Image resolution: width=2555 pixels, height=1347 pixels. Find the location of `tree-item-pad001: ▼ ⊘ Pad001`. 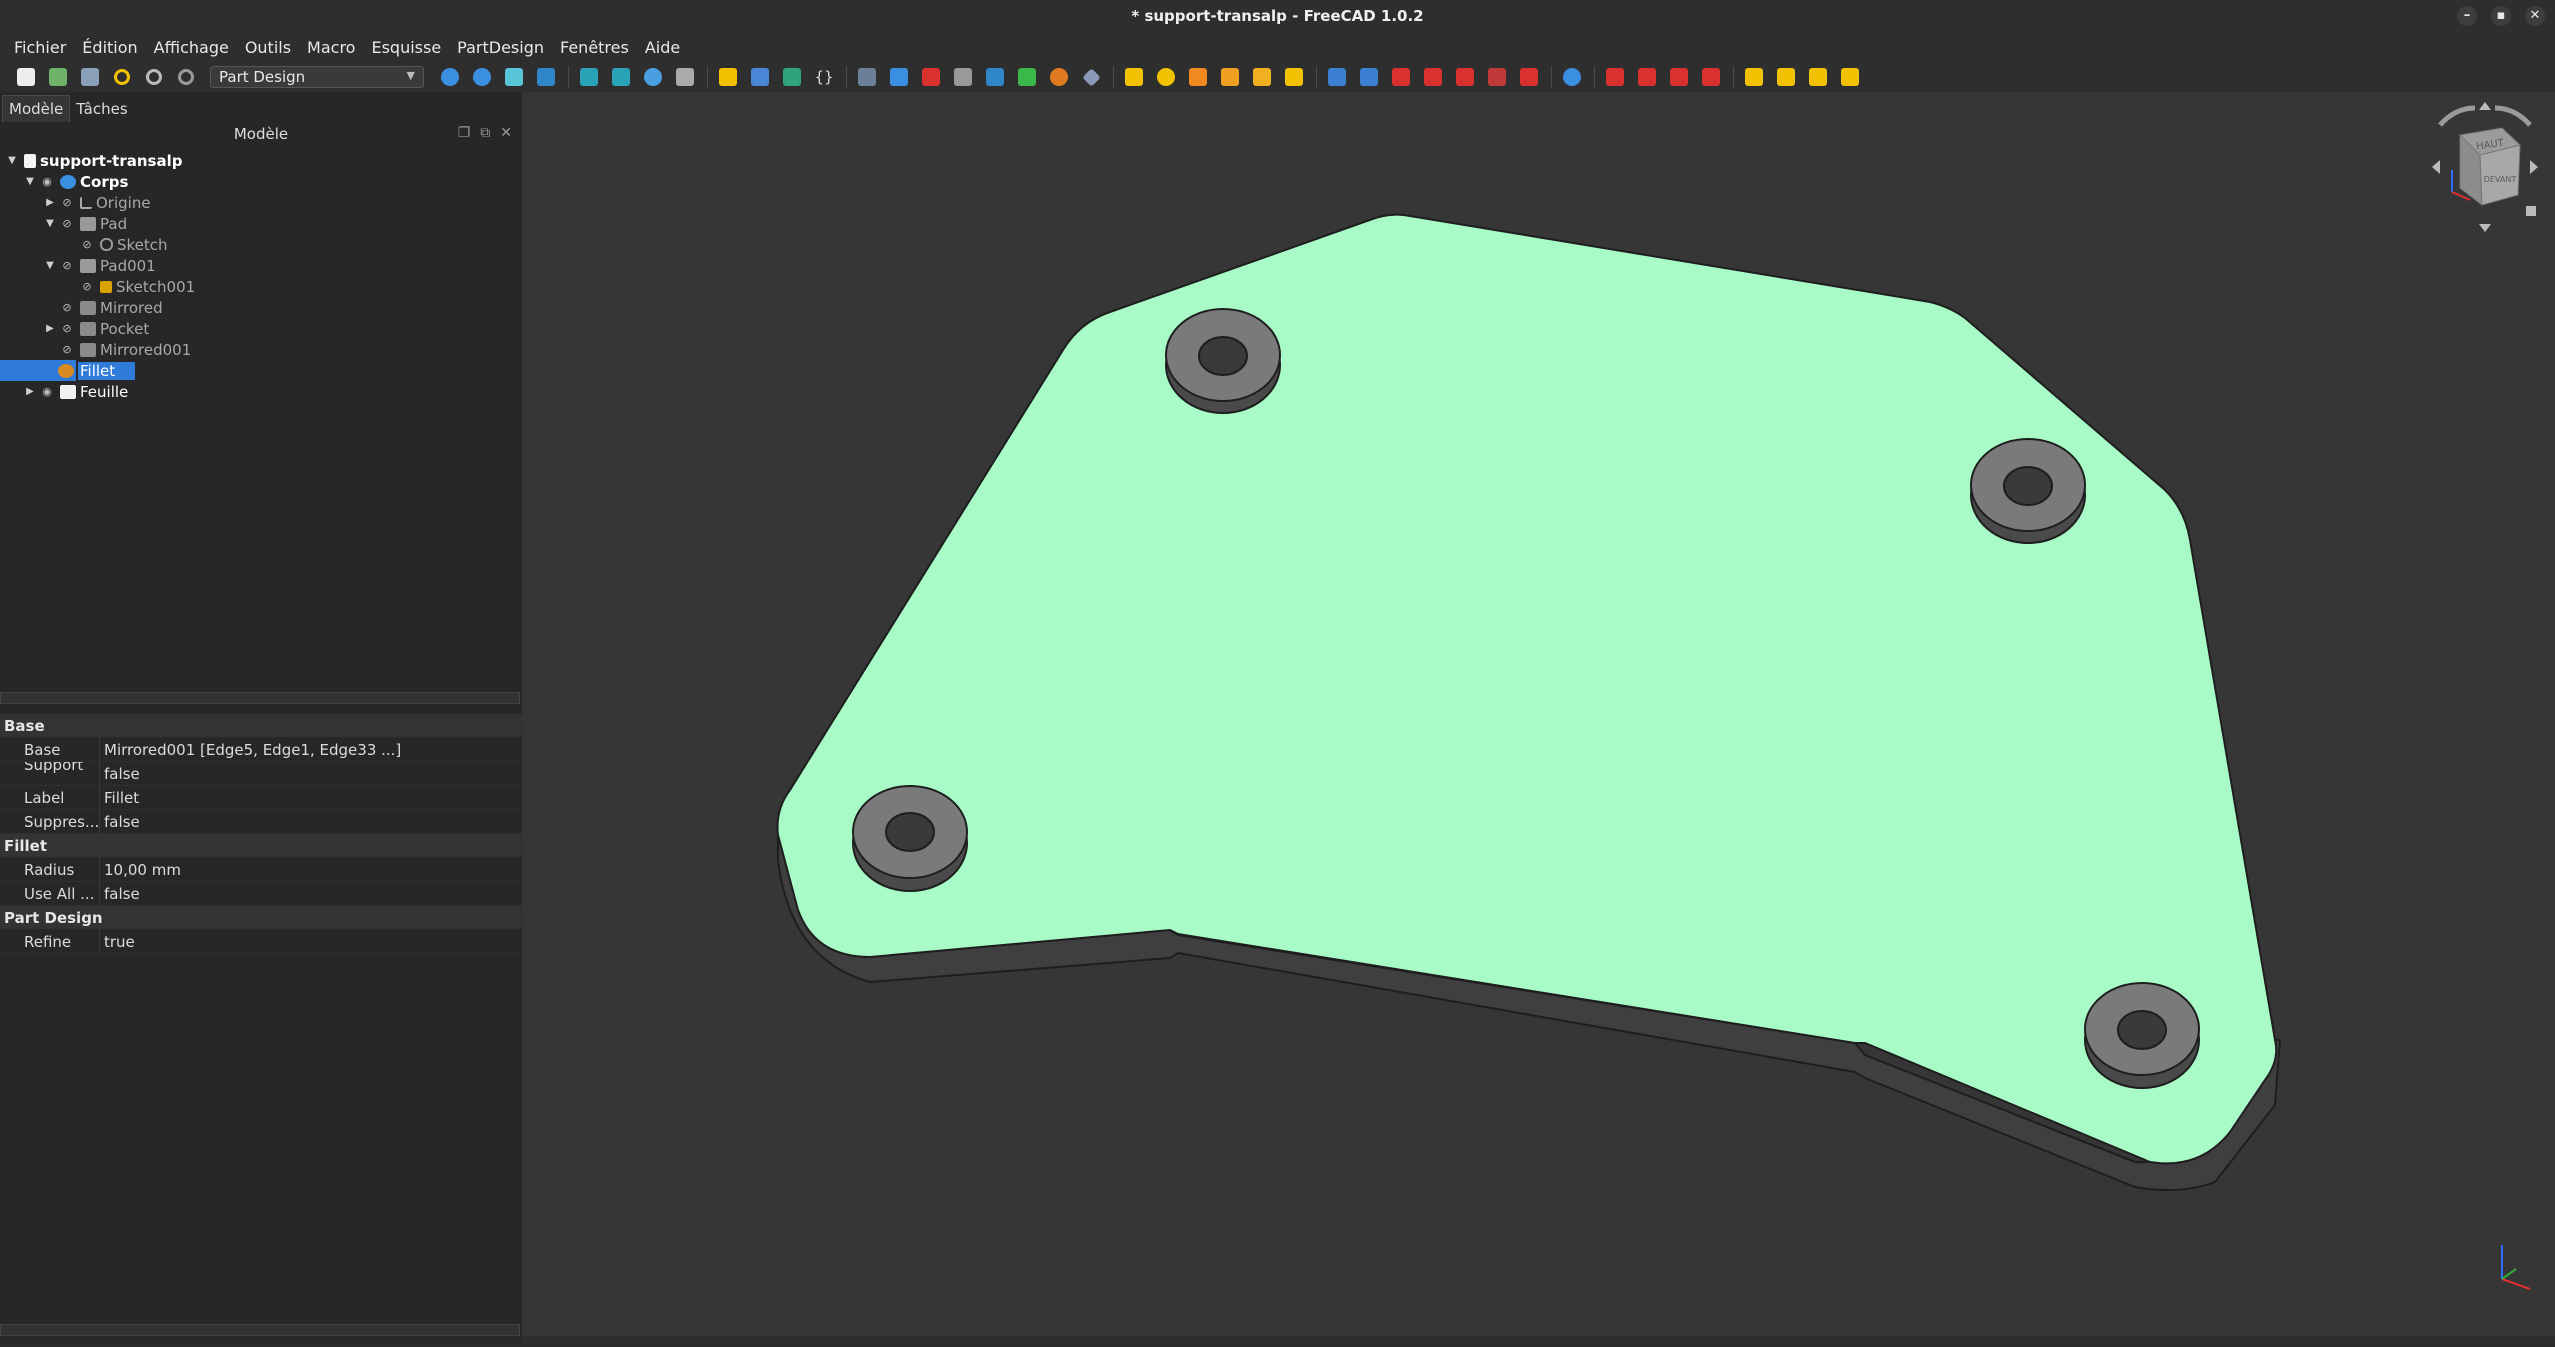

tree-item-pad001: ▼ ⊘ Pad001 is located at coordinates (99, 265).